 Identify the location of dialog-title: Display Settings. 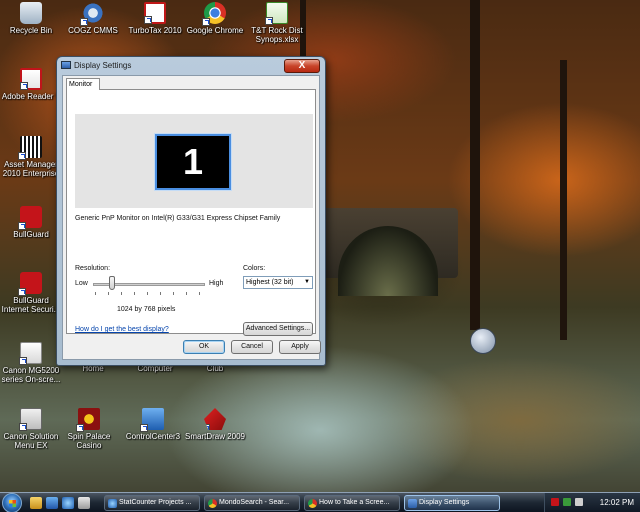
(103, 65).